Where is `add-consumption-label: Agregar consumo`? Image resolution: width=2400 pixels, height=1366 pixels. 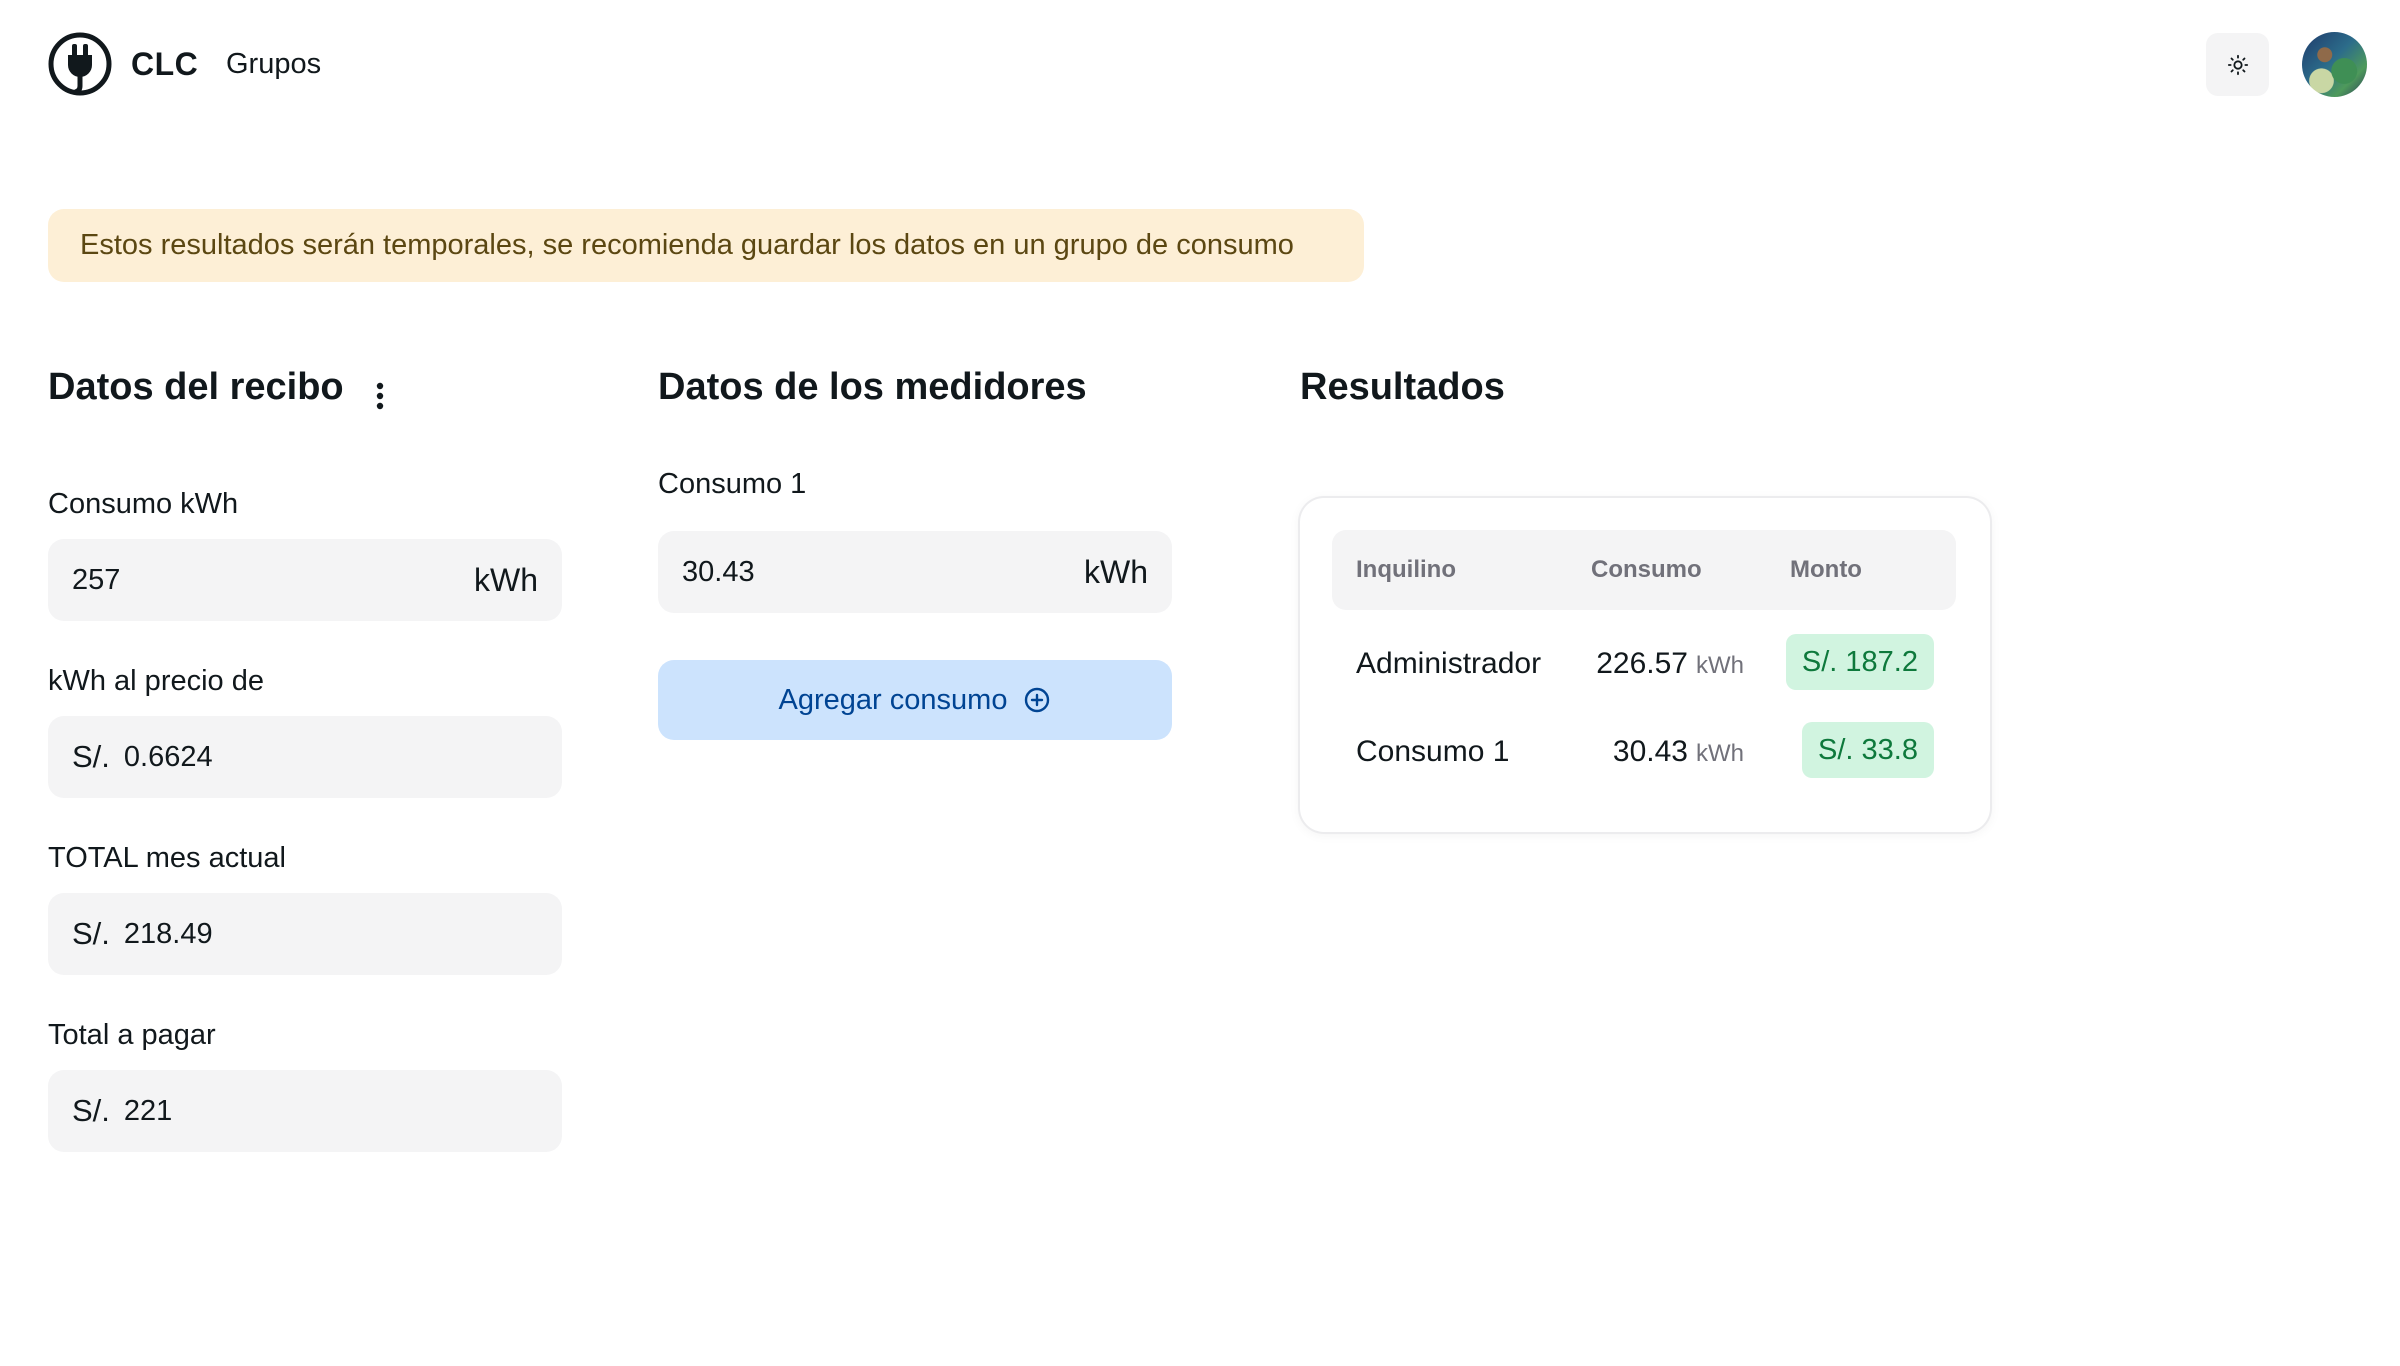 add-consumption-label: Agregar consumo is located at coordinates (893, 699).